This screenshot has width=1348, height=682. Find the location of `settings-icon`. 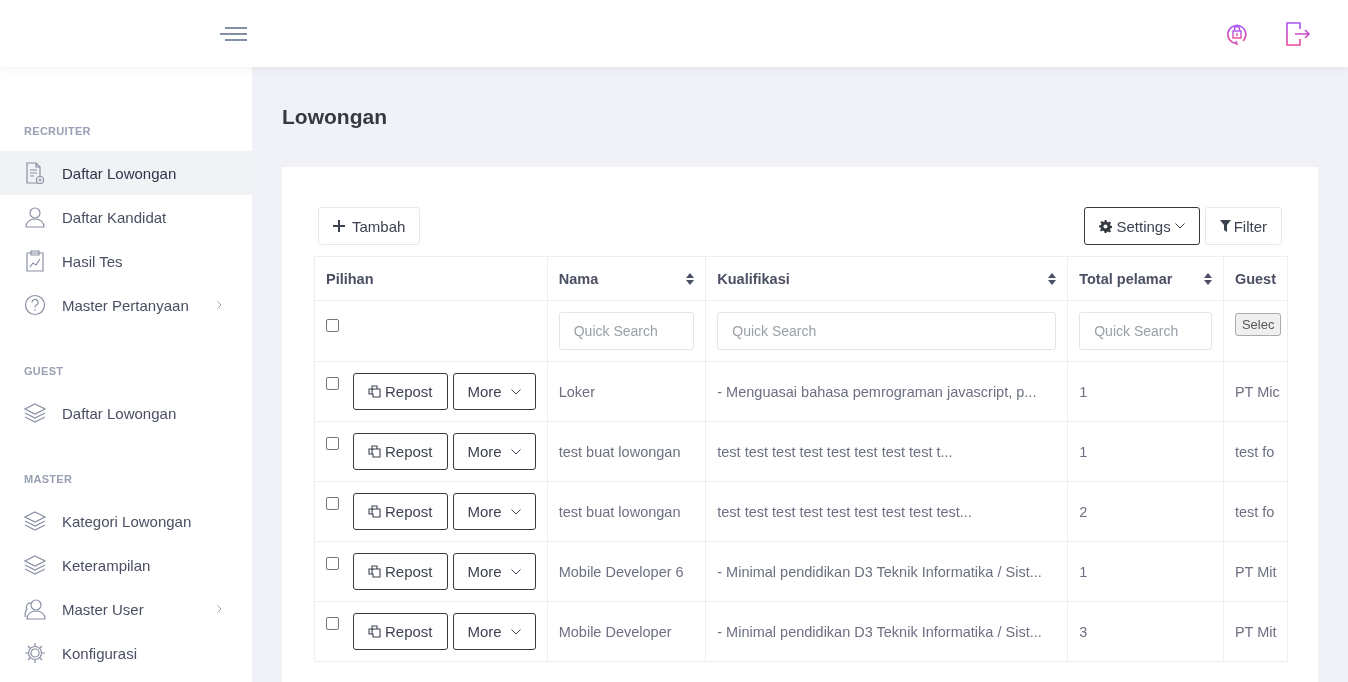

settings-icon is located at coordinates (1106, 226).